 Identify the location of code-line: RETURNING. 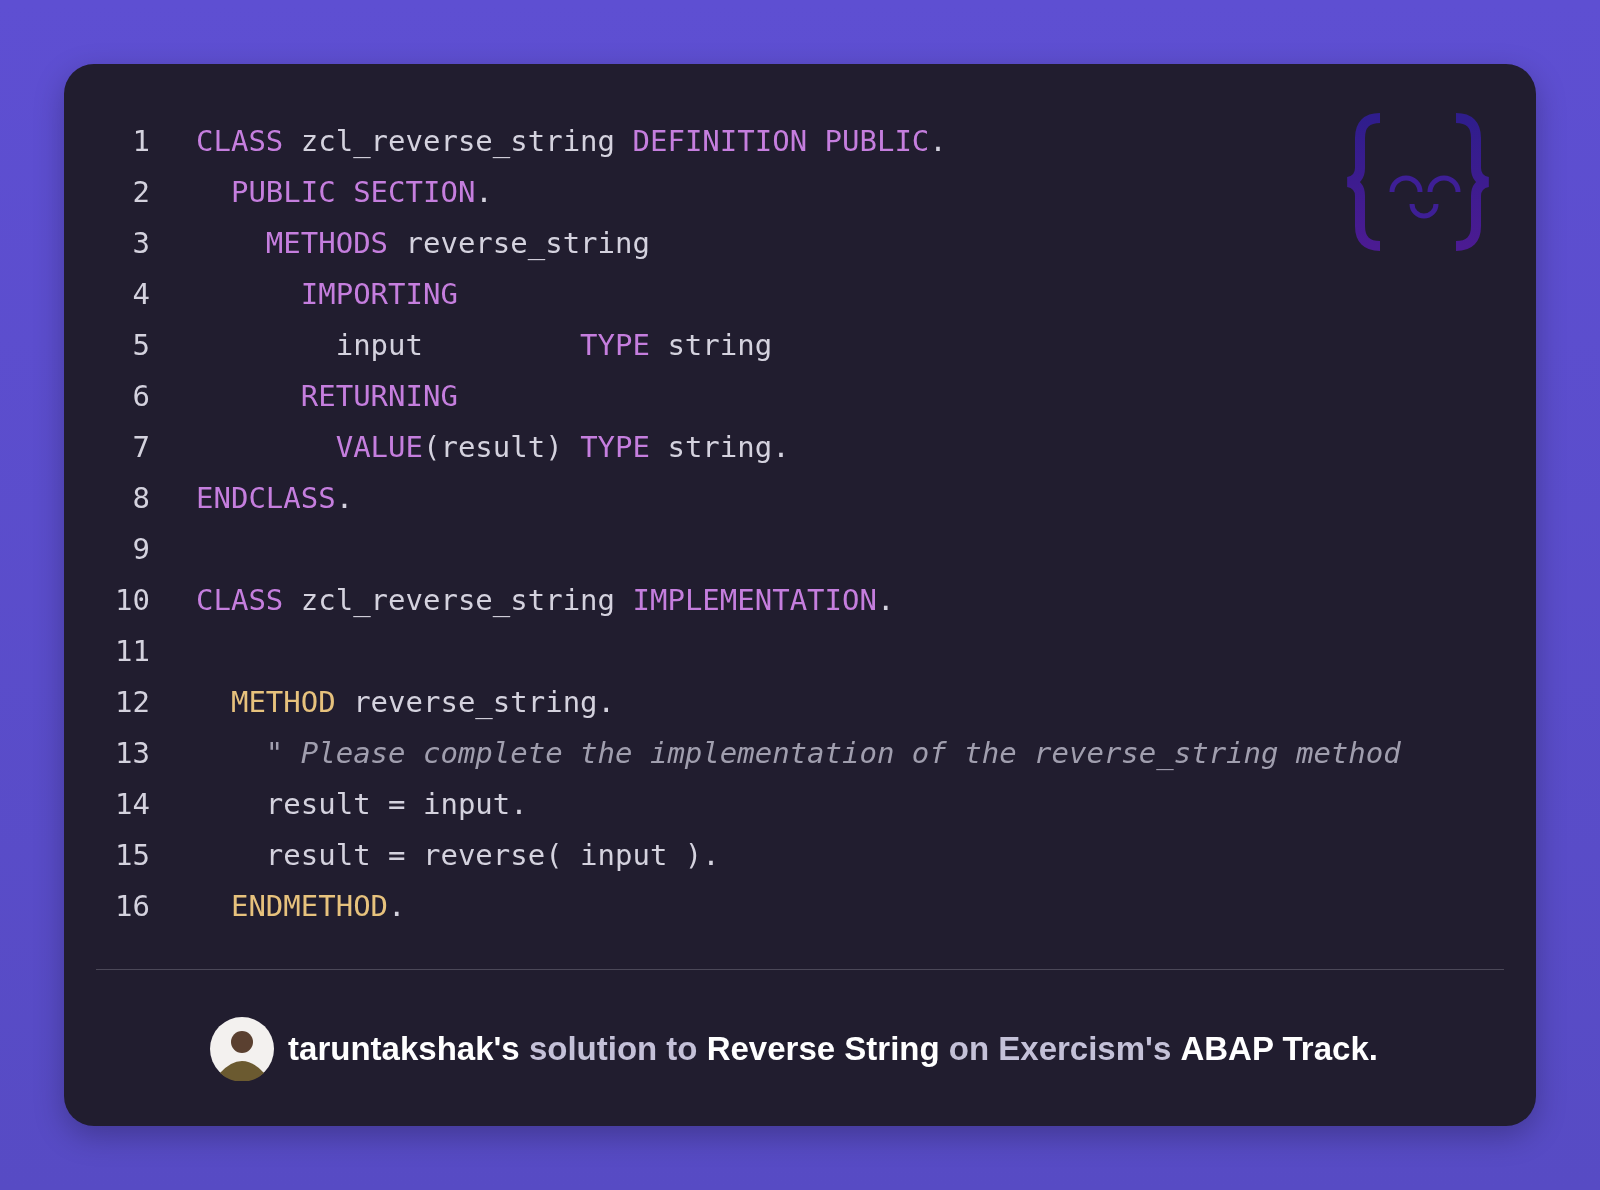
(378, 395).